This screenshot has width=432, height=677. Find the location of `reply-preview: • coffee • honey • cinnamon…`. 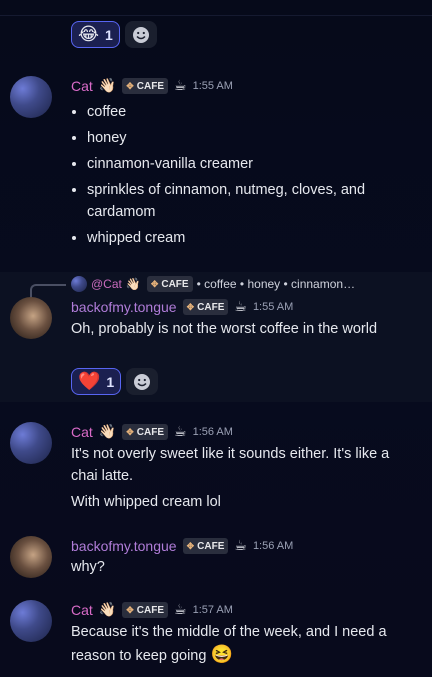

reply-preview: • coffee • honey • cinnamon… is located at coordinates (276, 284).